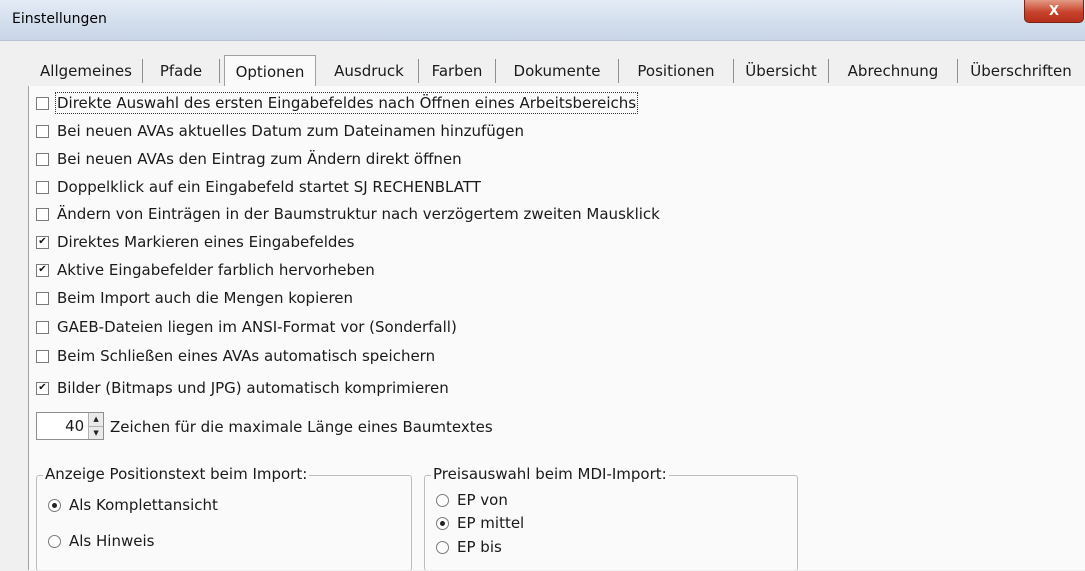  Describe the element at coordinates (270, 71) in the screenshot. I see `tab-optionen: Optionen` at that location.